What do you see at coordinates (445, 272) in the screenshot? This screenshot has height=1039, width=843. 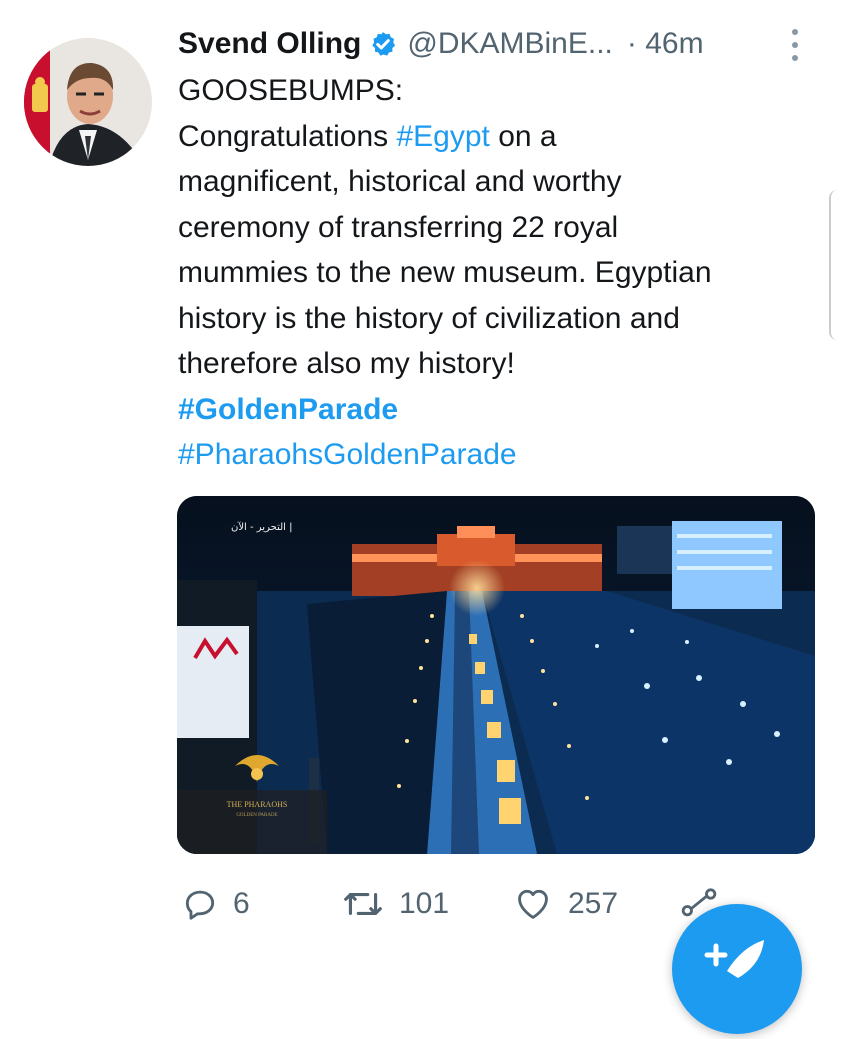 I see `tweet-line-5: mummies to the new museum. Egyptian` at bounding box center [445, 272].